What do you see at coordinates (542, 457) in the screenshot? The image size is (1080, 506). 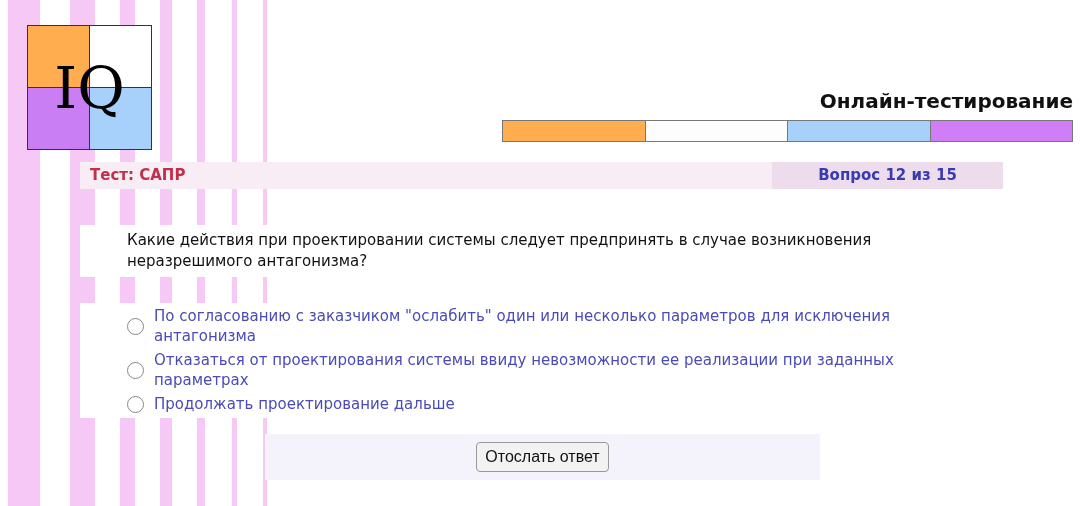 I see `submit-button: Отослать ответ` at bounding box center [542, 457].